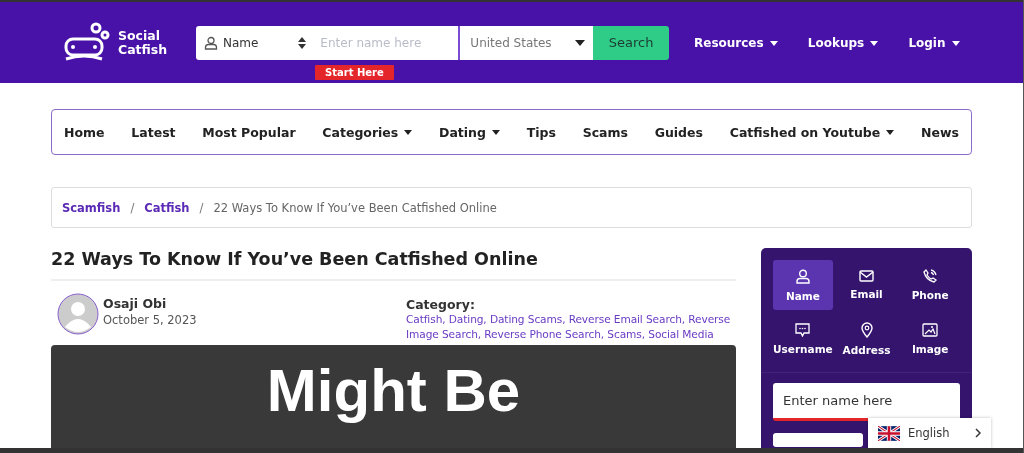 This screenshot has height=453, width=1024. I want to click on start-here-badge: Start Here, so click(354, 72).